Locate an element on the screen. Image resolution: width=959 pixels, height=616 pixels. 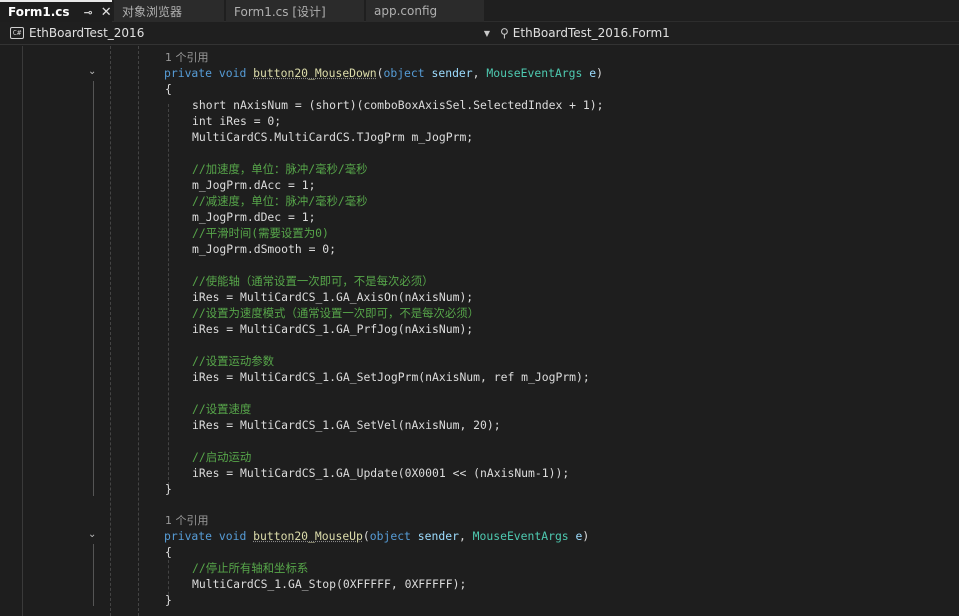
code-comment: //加速度，单位：脉冲/毫秒/毫秒 is located at coordinates (280, 169).